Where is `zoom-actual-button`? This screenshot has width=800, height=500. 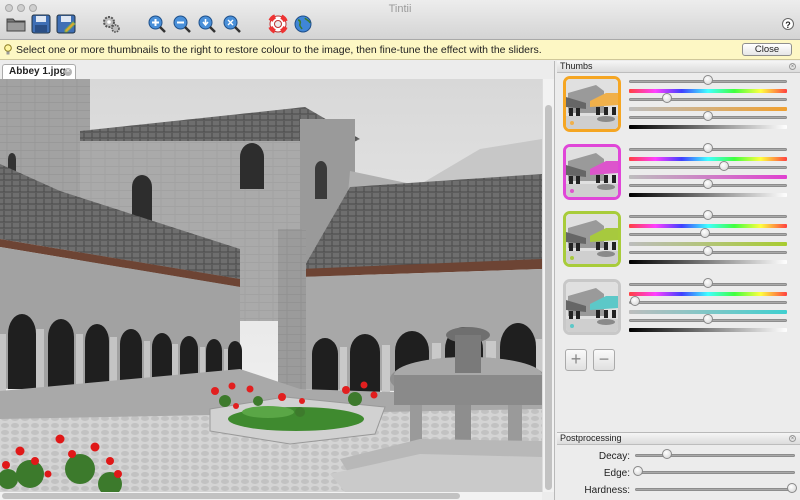 zoom-actual-button is located at coordinates (232, 24).